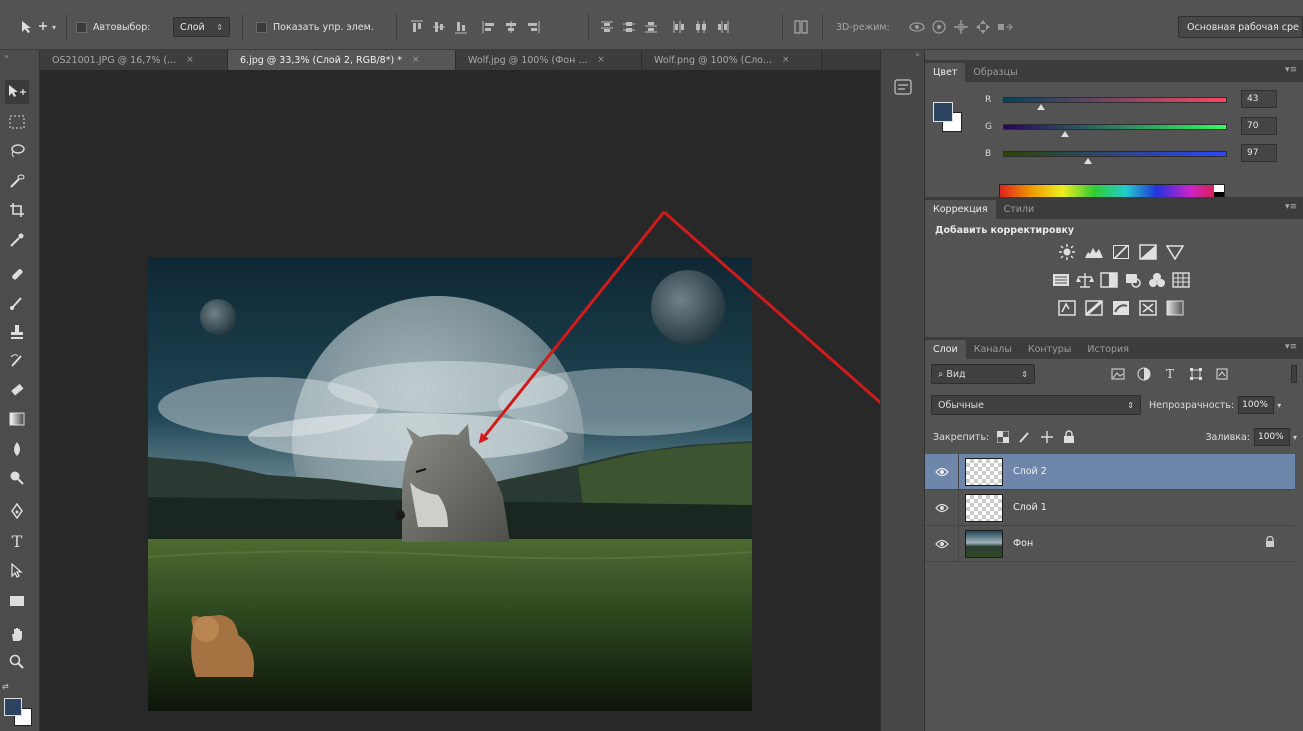 This screenshot has width=1303, height=731. Describe the element at coordinates (17, 122) in the screenshot. I see `marquee-tool` at that location.